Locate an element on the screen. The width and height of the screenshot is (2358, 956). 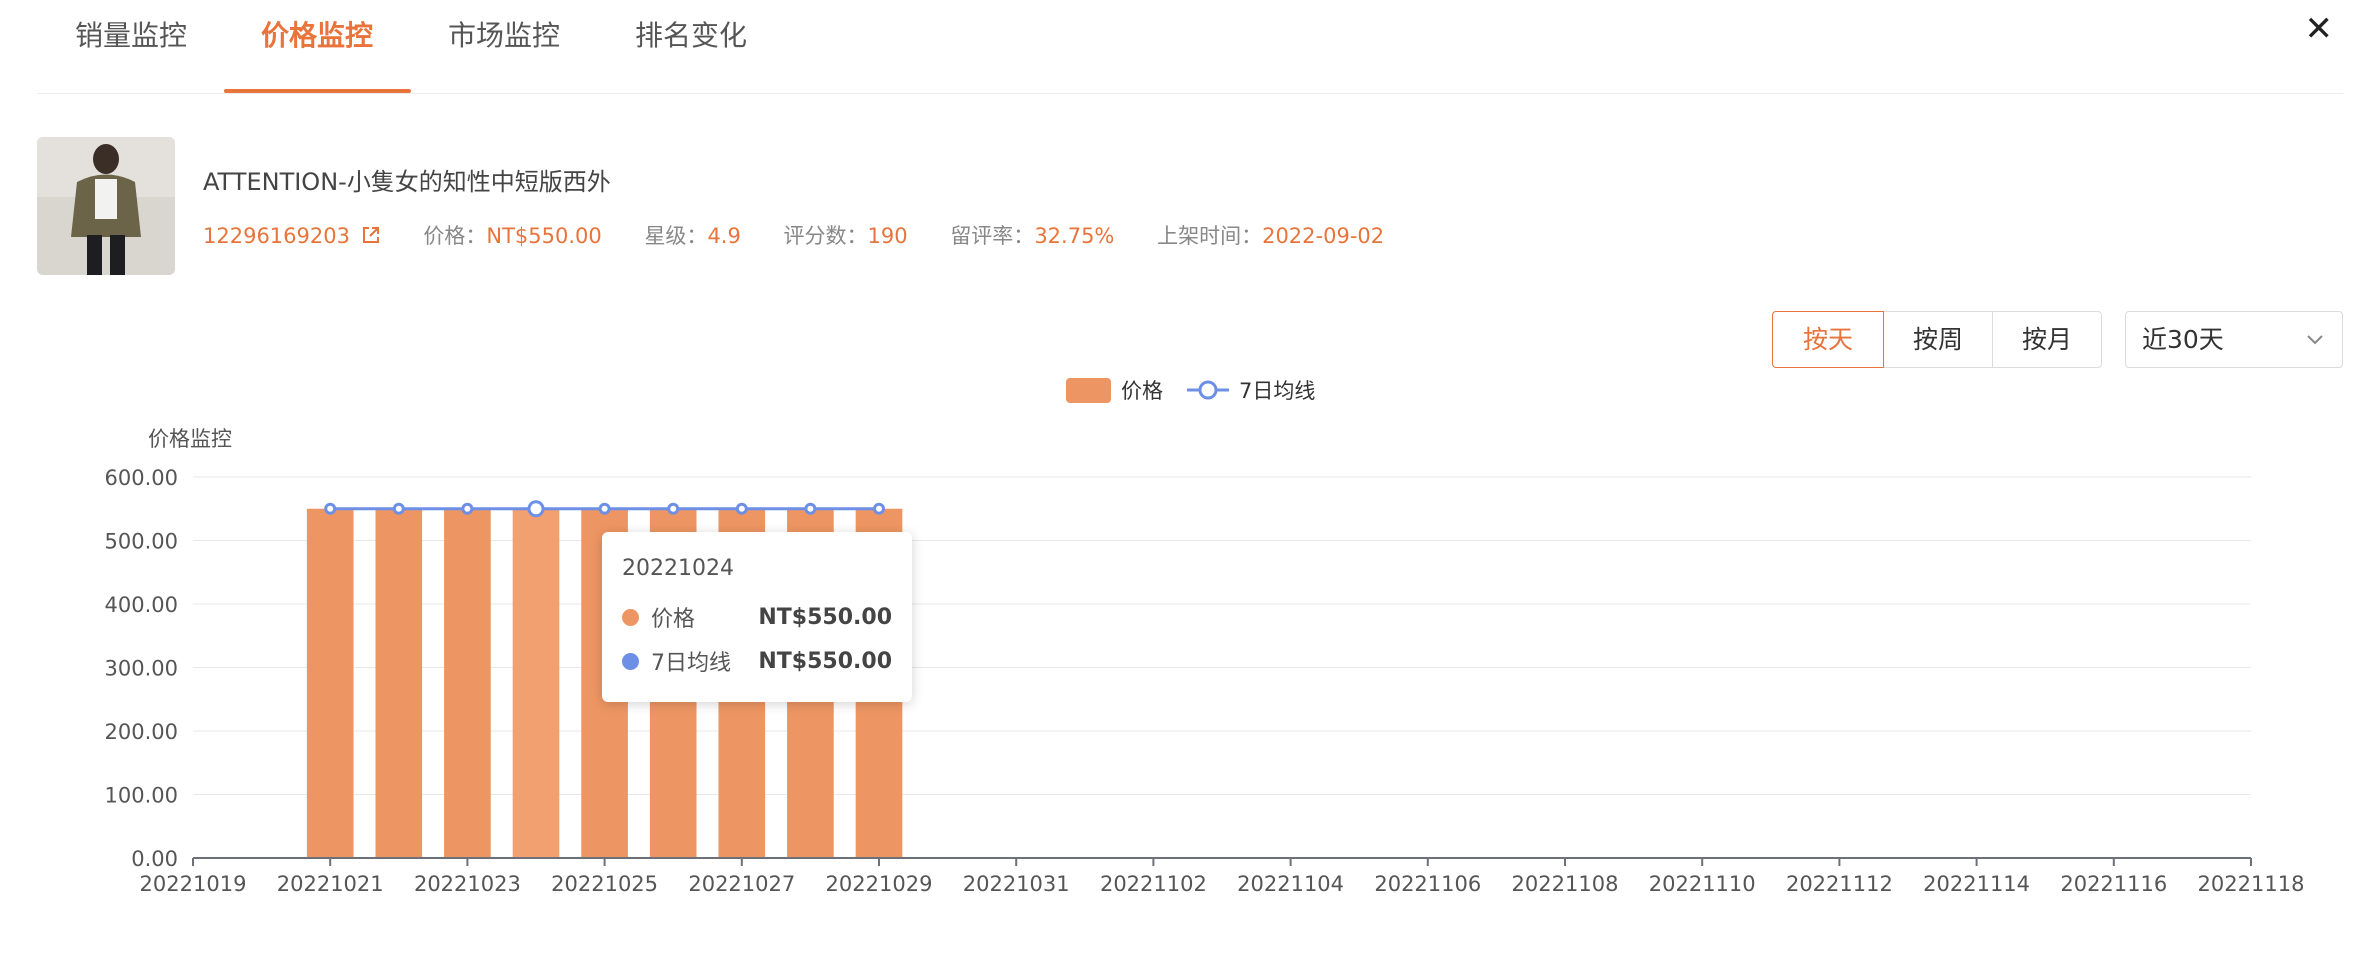
x-tick-label: 20221108 is located at coordinates (1565, 884).